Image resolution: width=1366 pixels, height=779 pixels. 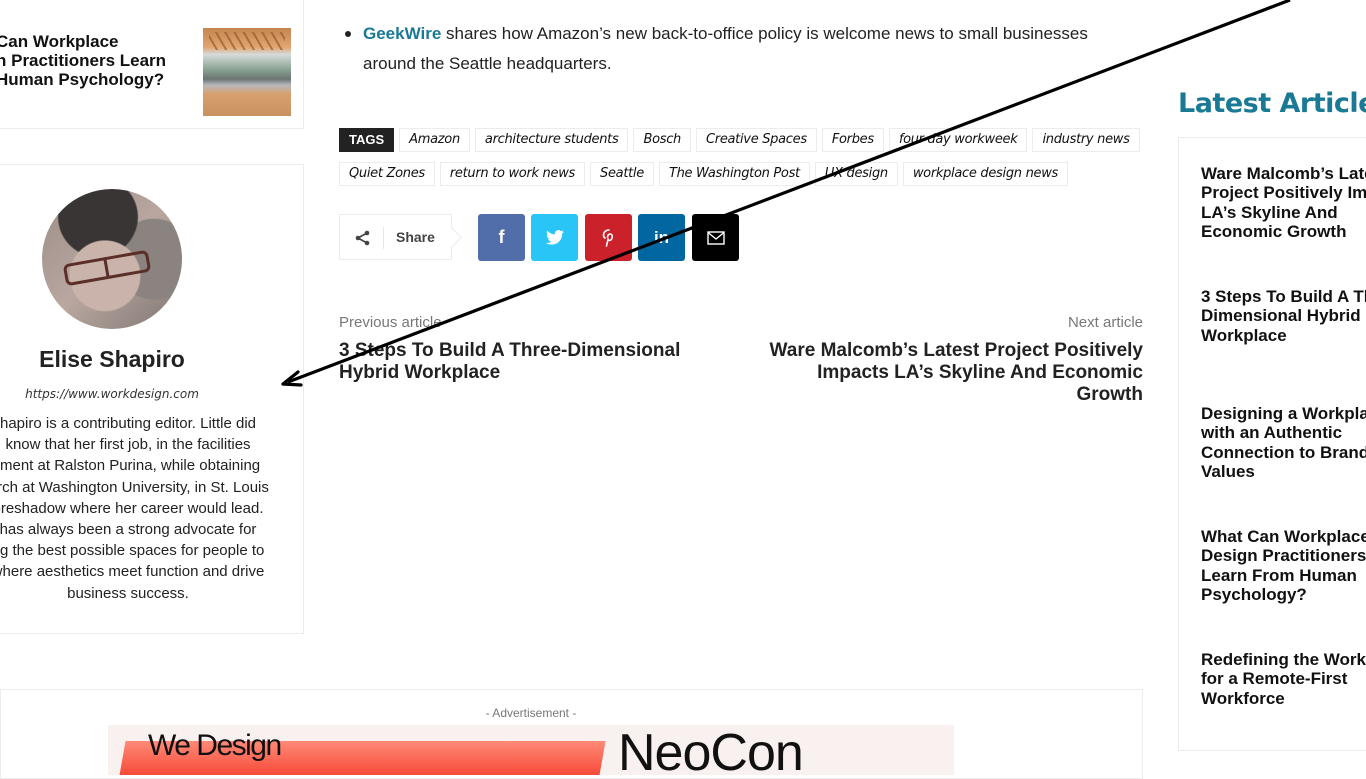 What do you see at coordinates (1228, 471) in the screenshot?
I see `latest-article-title-line: Values` at bounding box center [1228, 471].